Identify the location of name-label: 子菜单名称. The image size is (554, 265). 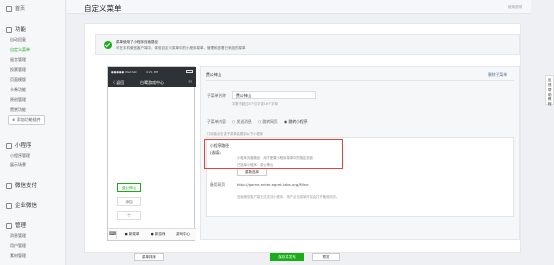
(216, 95).